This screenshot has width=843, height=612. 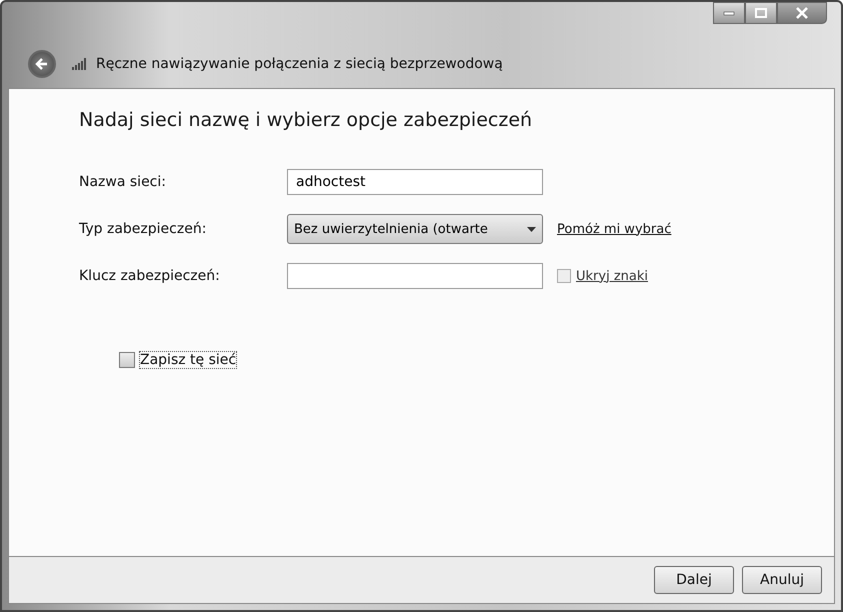 What do you see at coordinates (150, 276) in the screenshot?
I see `field-label: Klucz zabezpieczeń:` at bounding box center [150, 276].